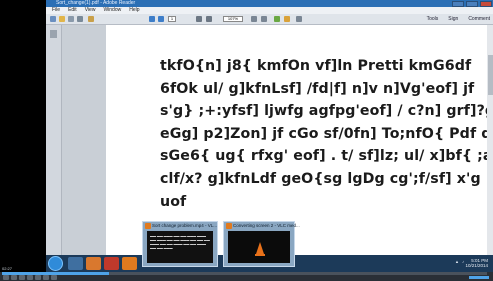 Image resolution: width=493 pixels, height=281 pixels. I want to click on fit-width-icon, so click(264, 19).